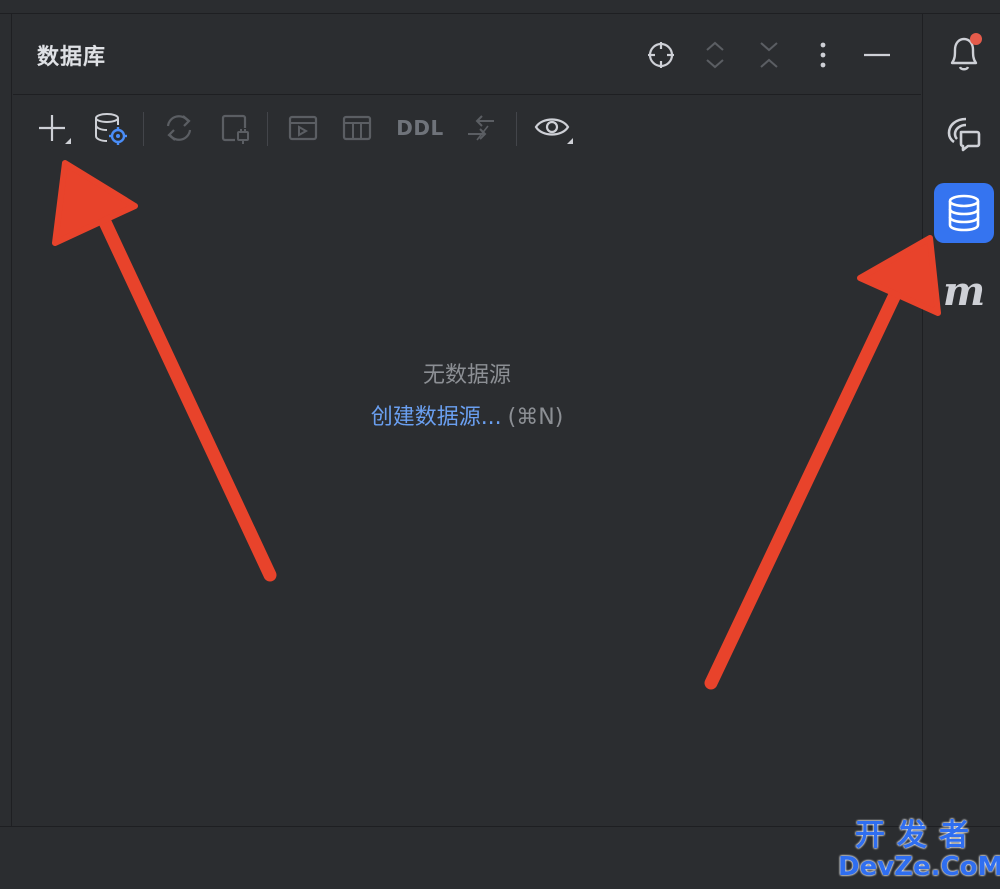 Image resolution: width=1000 pixels, height=889 pixels. I want to click on more-options-button, so click(823, 55).